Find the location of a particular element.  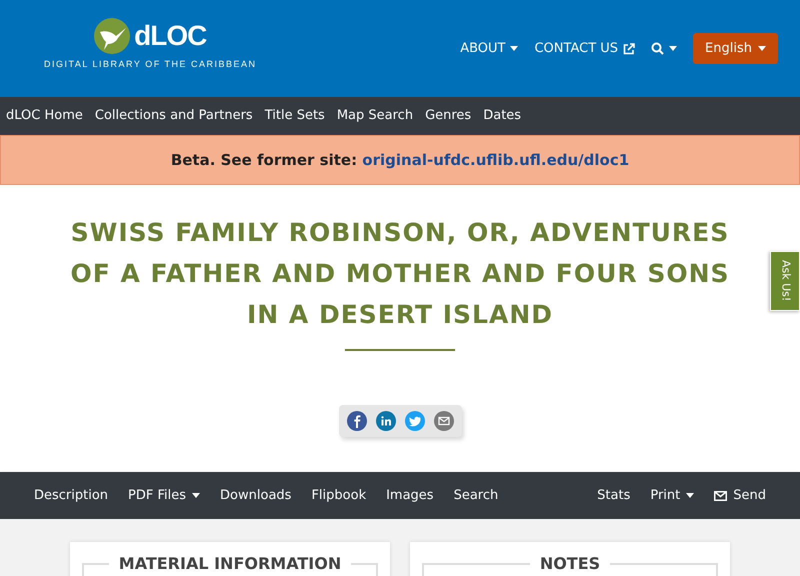

twitter-share-icon is located at coordinates (414, 421).